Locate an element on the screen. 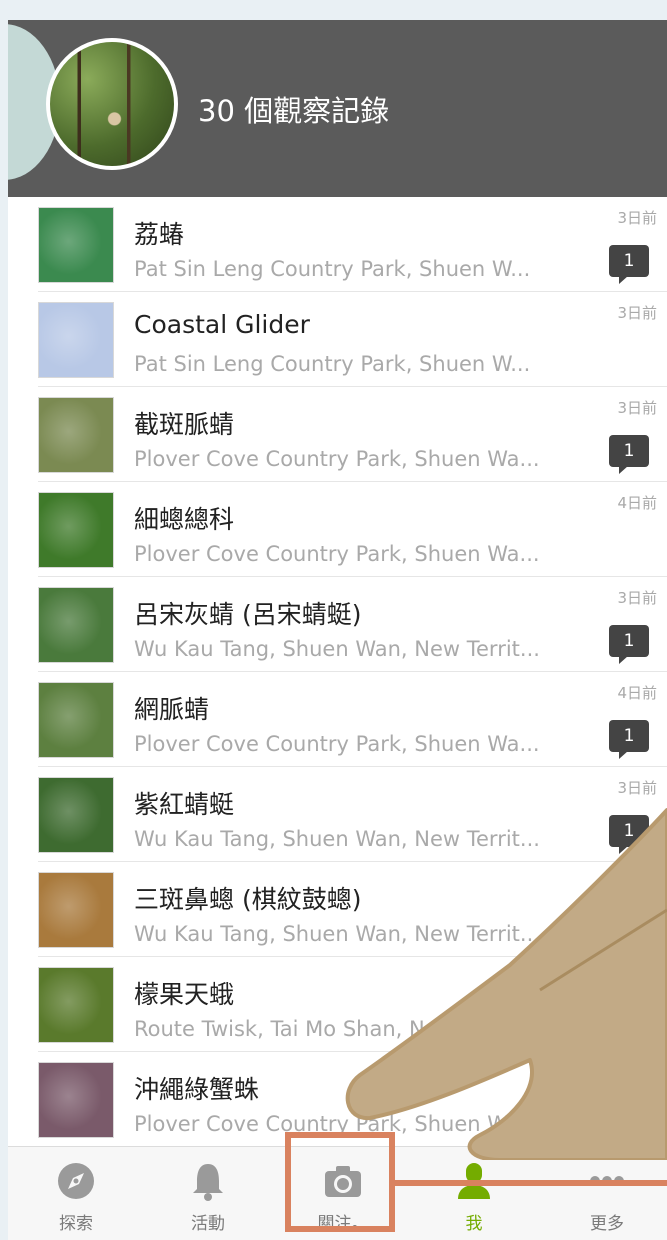 The height and width of the screenshot is (1240, 667). tab-label: 我 is located at coordinates (474, 1224).